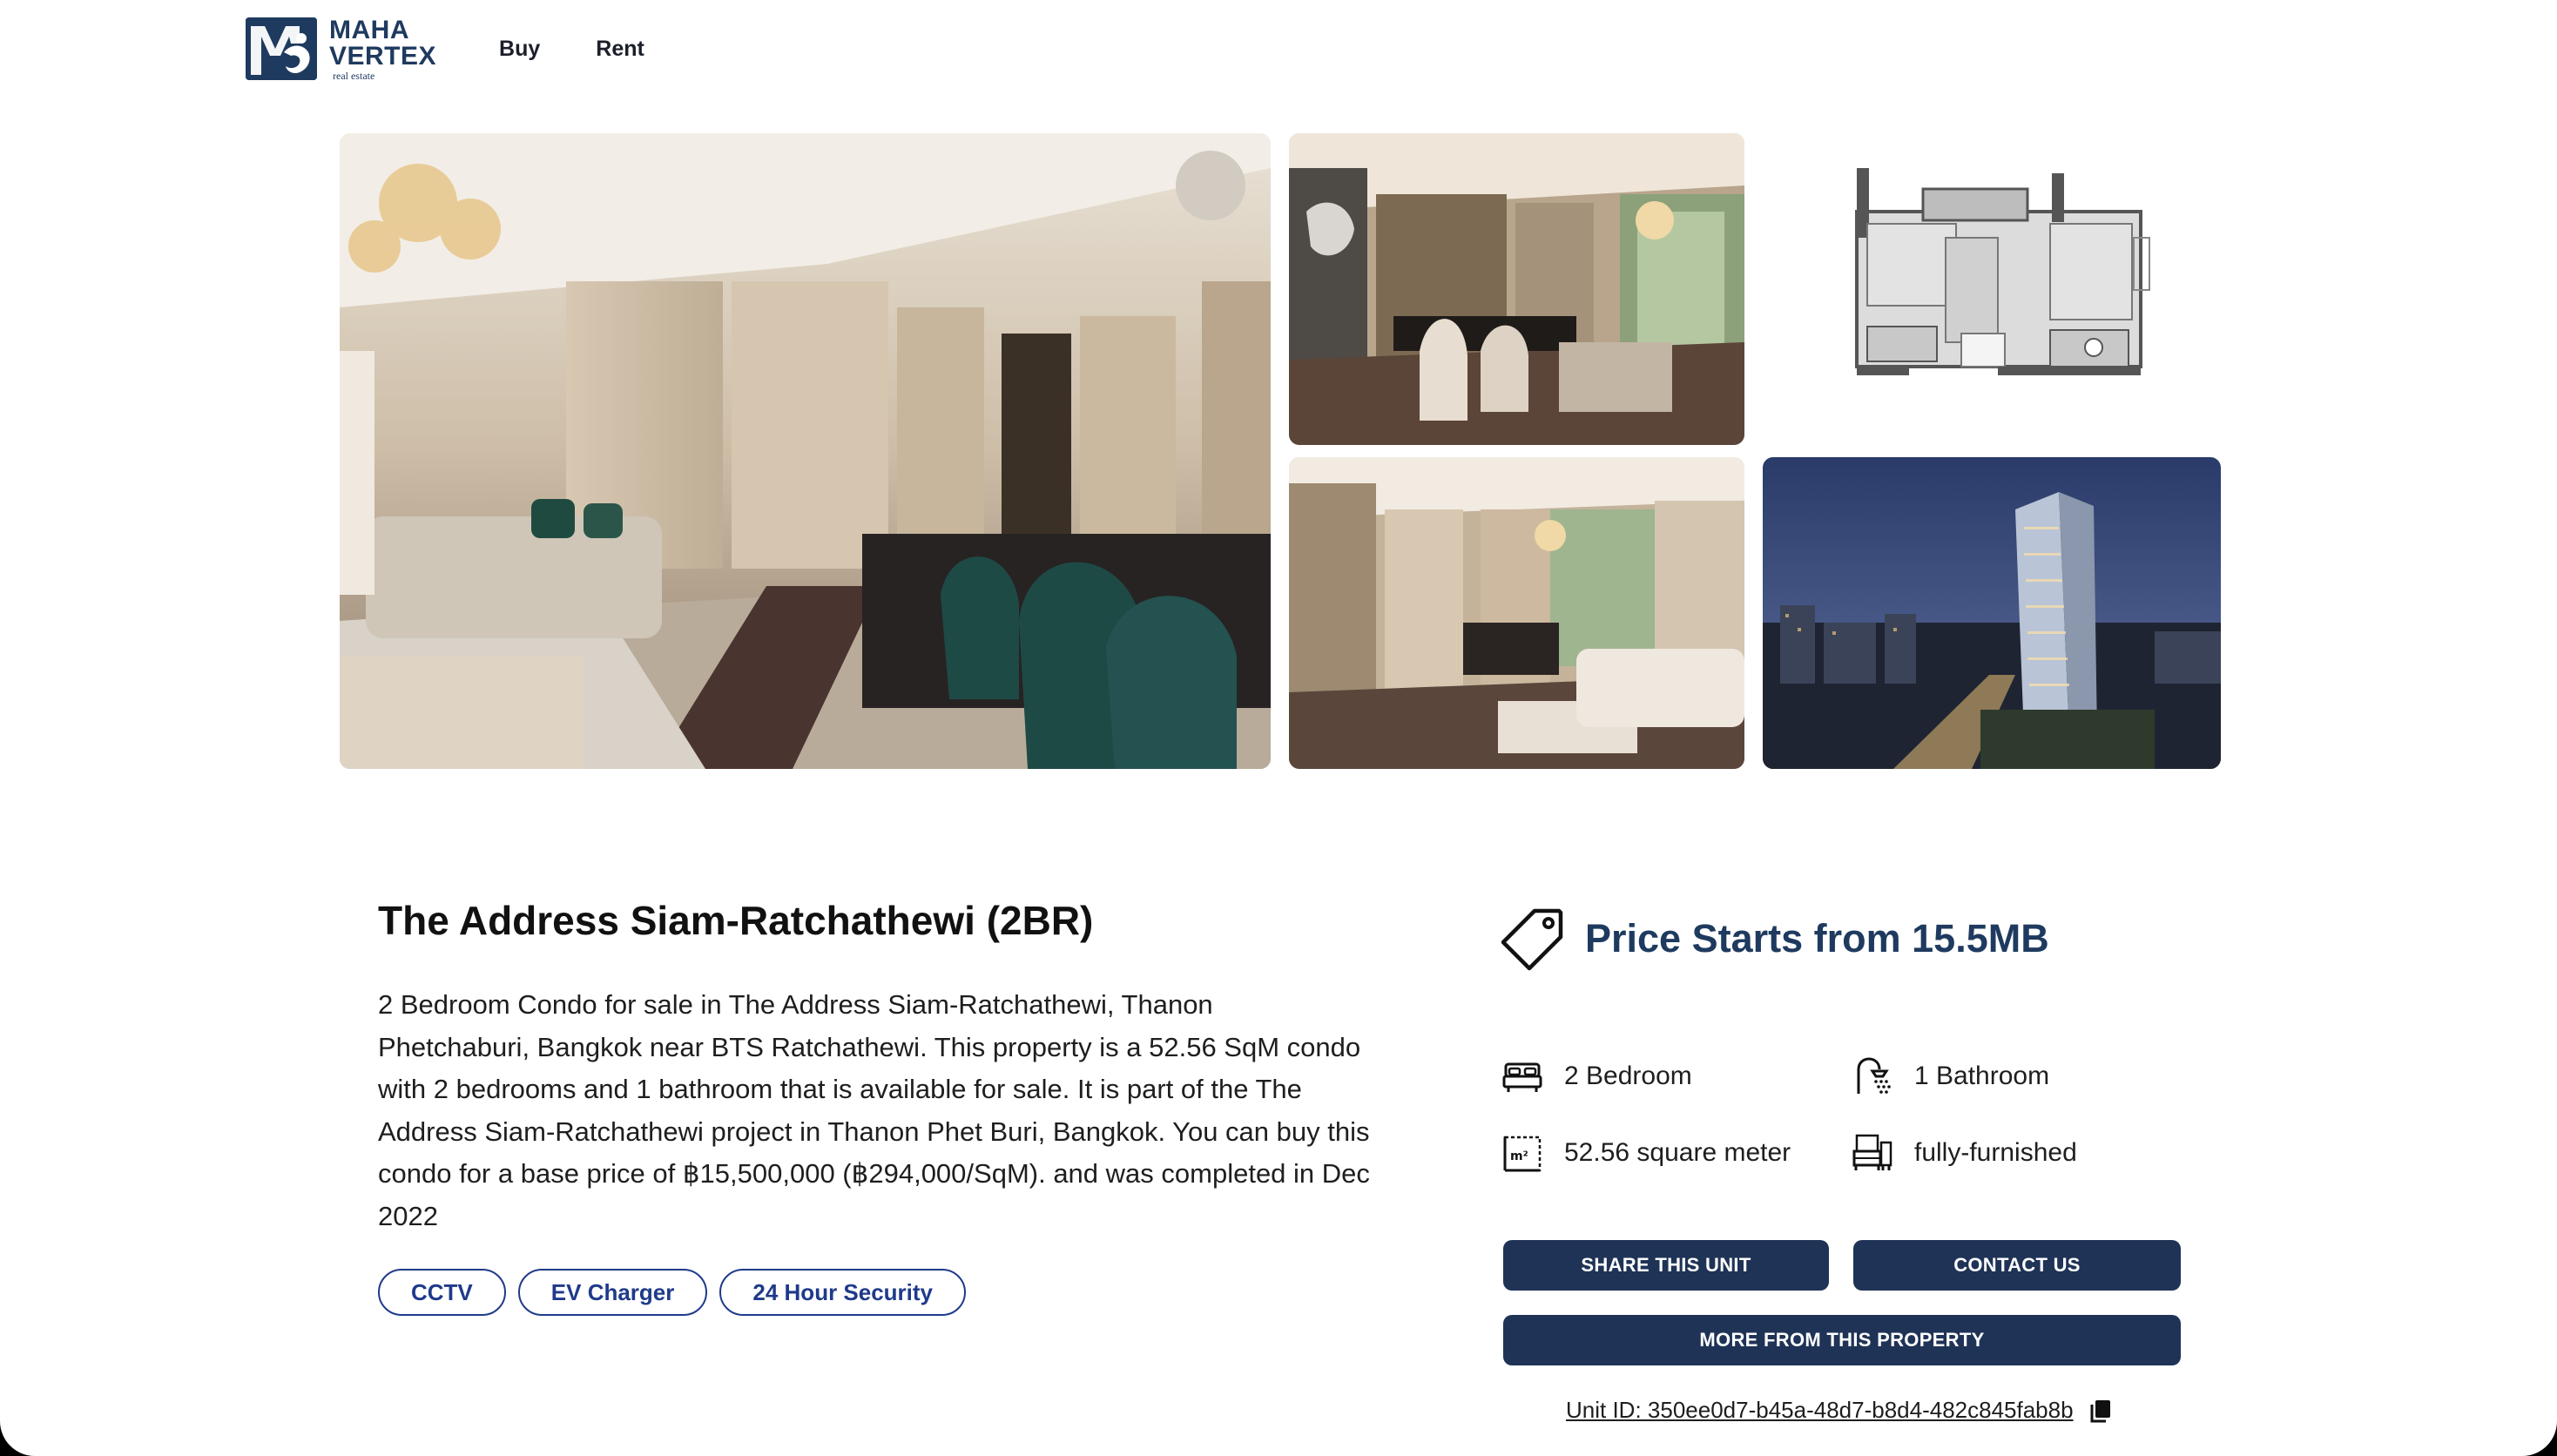 The width and height of the screenshot is (2557, 1456). What do you see at coordinates (2101, 1411) in the screenshot?
I see `copy-icon` at bounding box center [2101, 1411].